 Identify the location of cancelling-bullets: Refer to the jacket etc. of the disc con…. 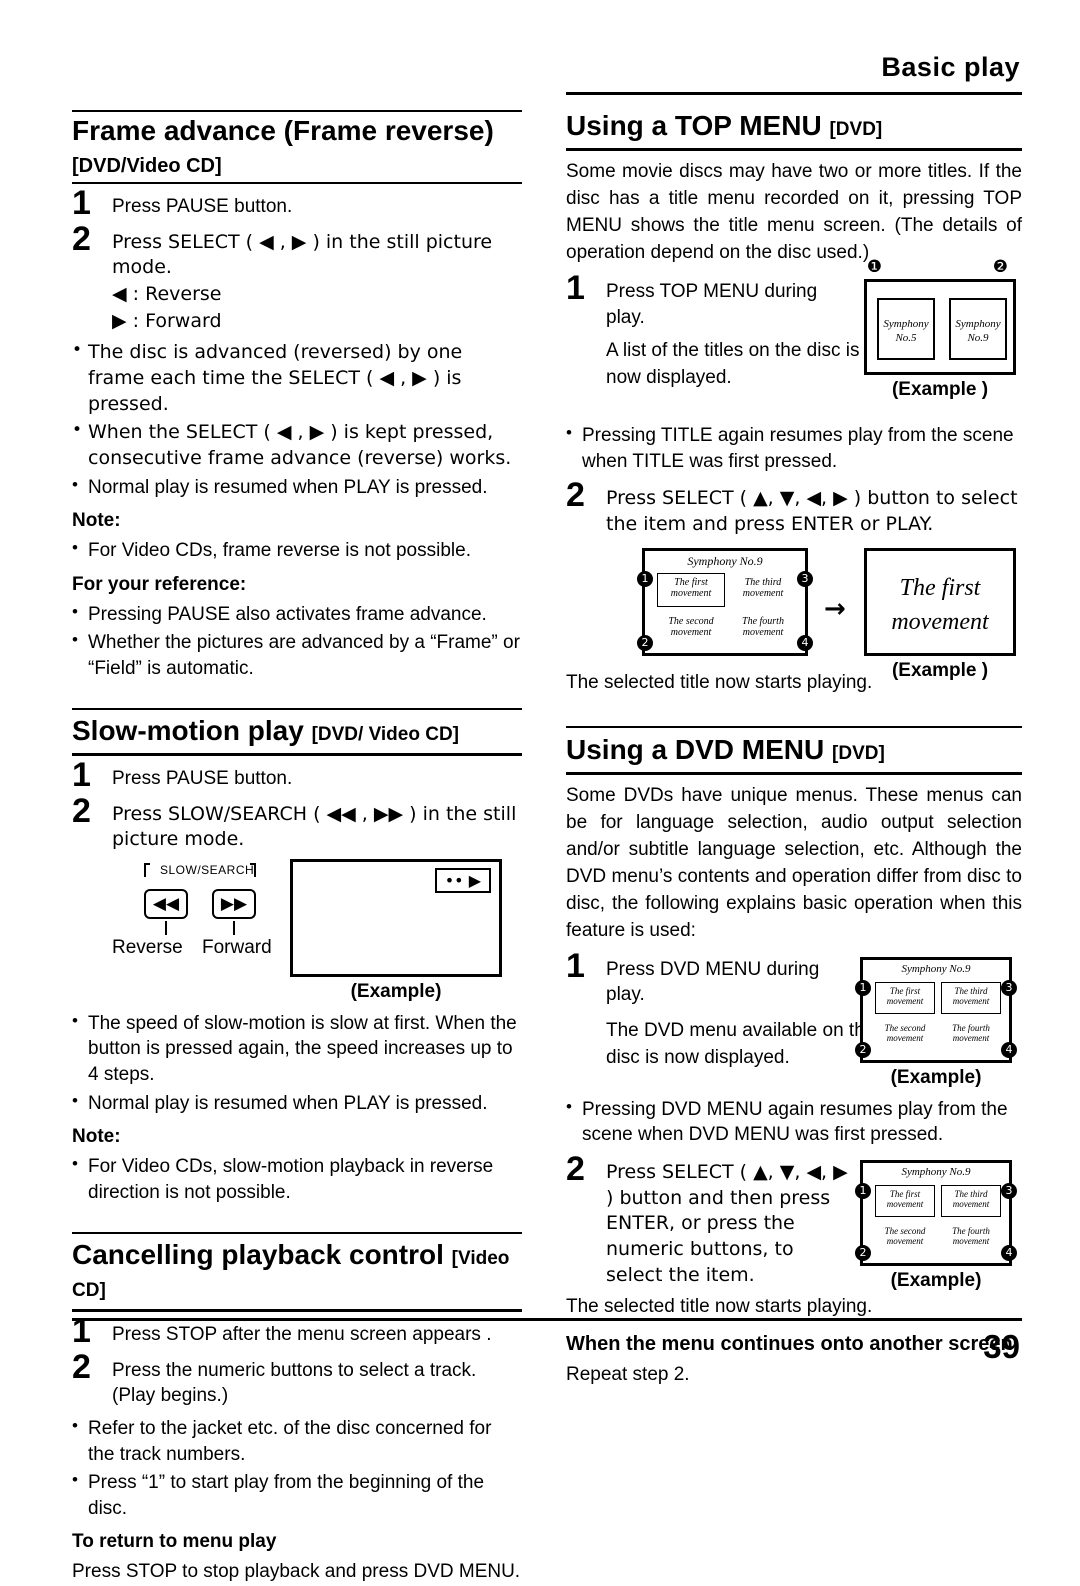
(297, 1468).